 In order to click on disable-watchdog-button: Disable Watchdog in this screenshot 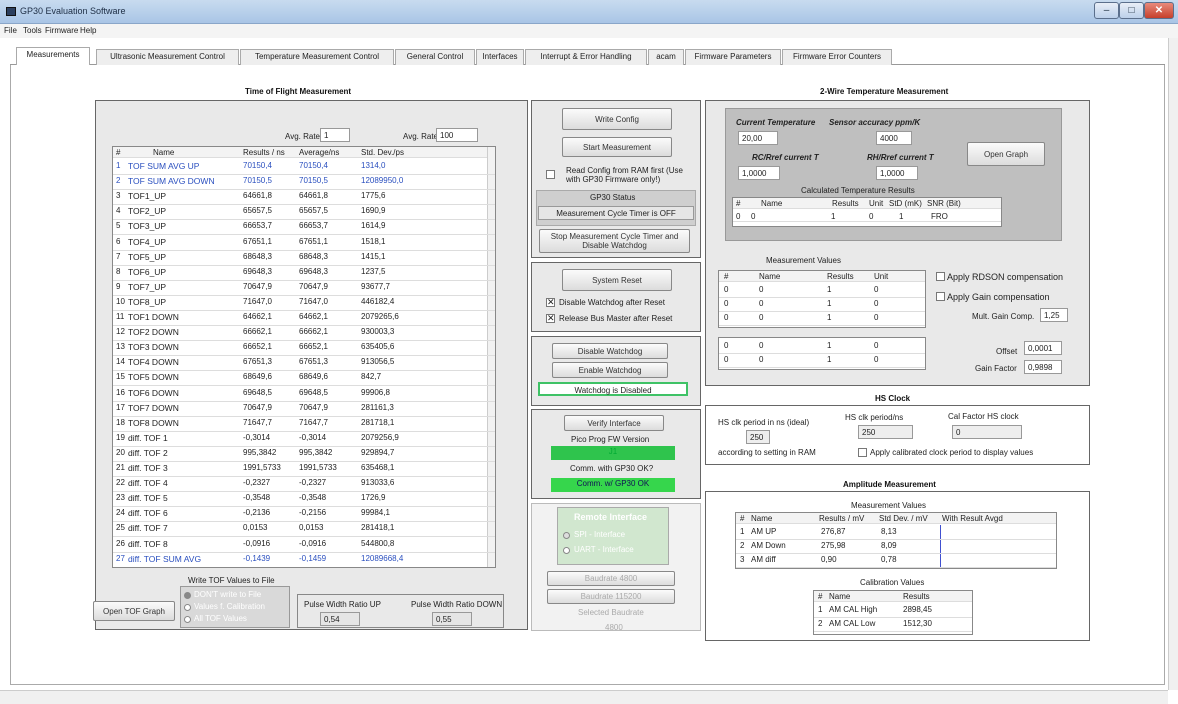, I will do `click(610, 351)`.